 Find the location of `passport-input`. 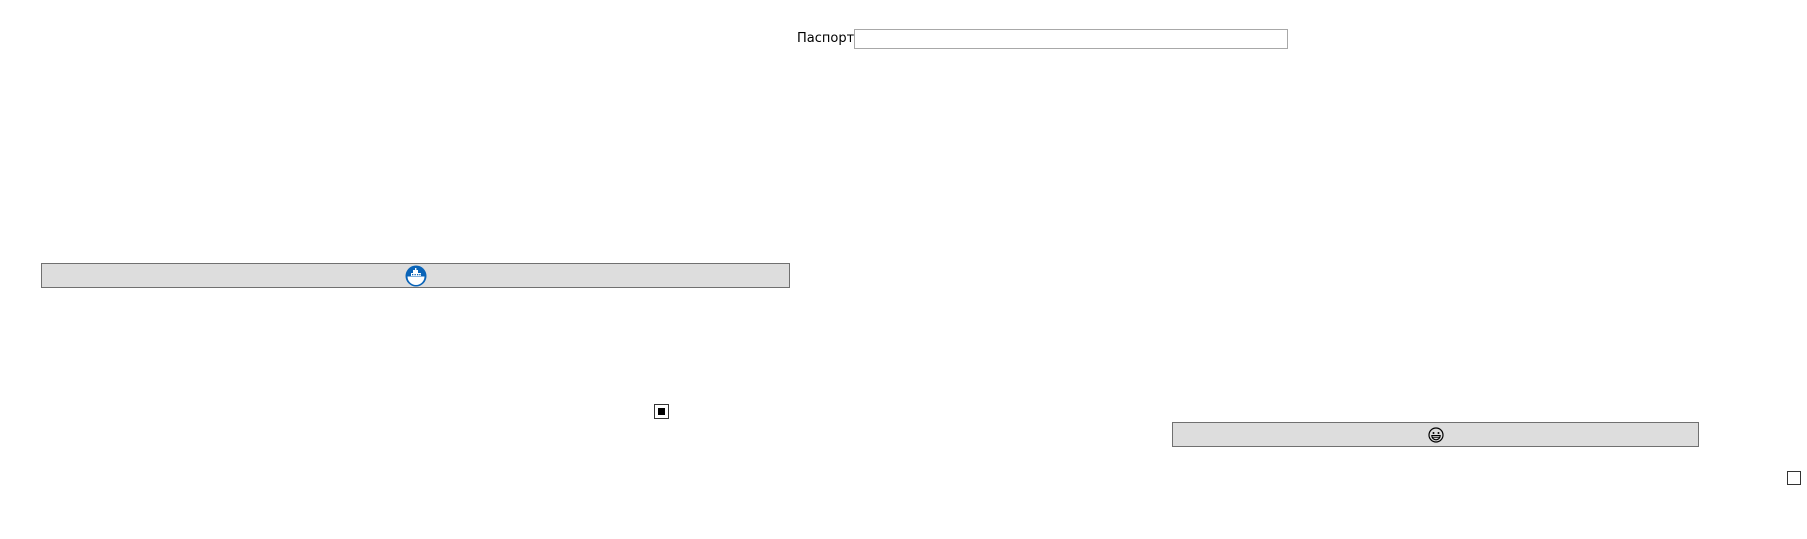

passport-input is located at coordinates (1071, 39).